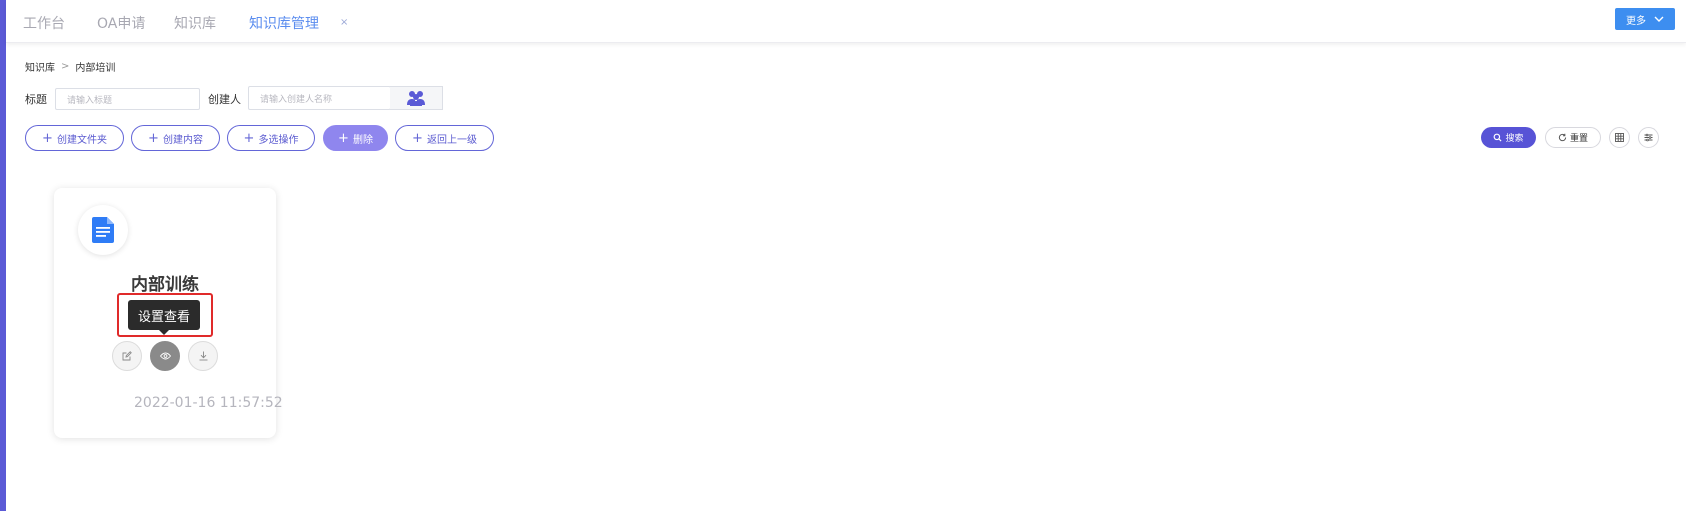 The width and height of the screenshot is (1686, 511). I want to click on delete-button: + 删除, so click(355, 138).